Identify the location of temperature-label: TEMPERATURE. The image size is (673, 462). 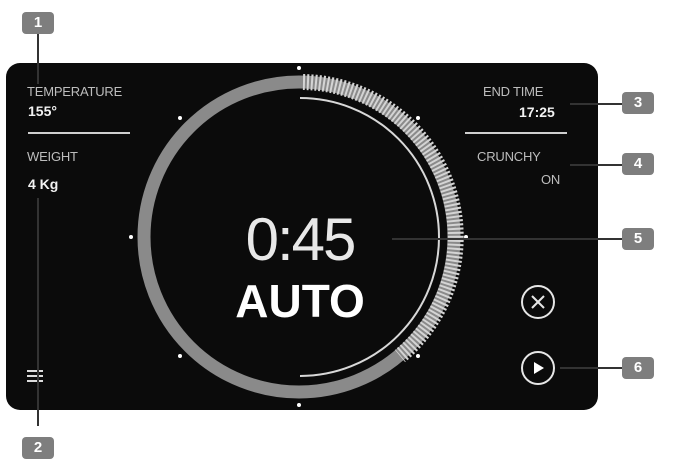
(75, 91).